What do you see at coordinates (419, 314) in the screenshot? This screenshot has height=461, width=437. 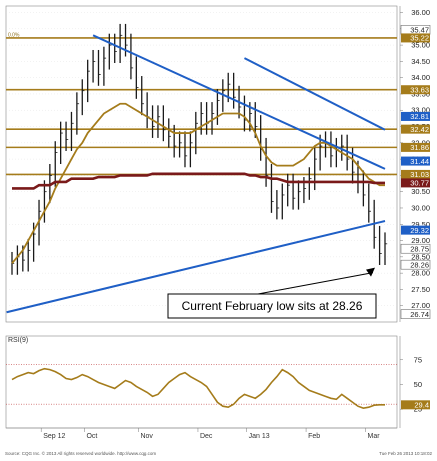 I see `price-badge-label: 26.74` at bounding box center [419, 314].